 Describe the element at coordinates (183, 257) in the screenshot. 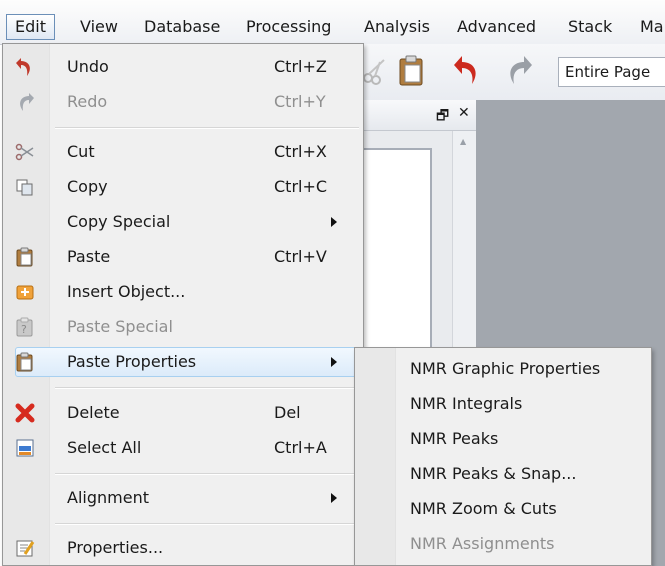

I see `menu-item-paste: Paste Ctrl+V` at that location.